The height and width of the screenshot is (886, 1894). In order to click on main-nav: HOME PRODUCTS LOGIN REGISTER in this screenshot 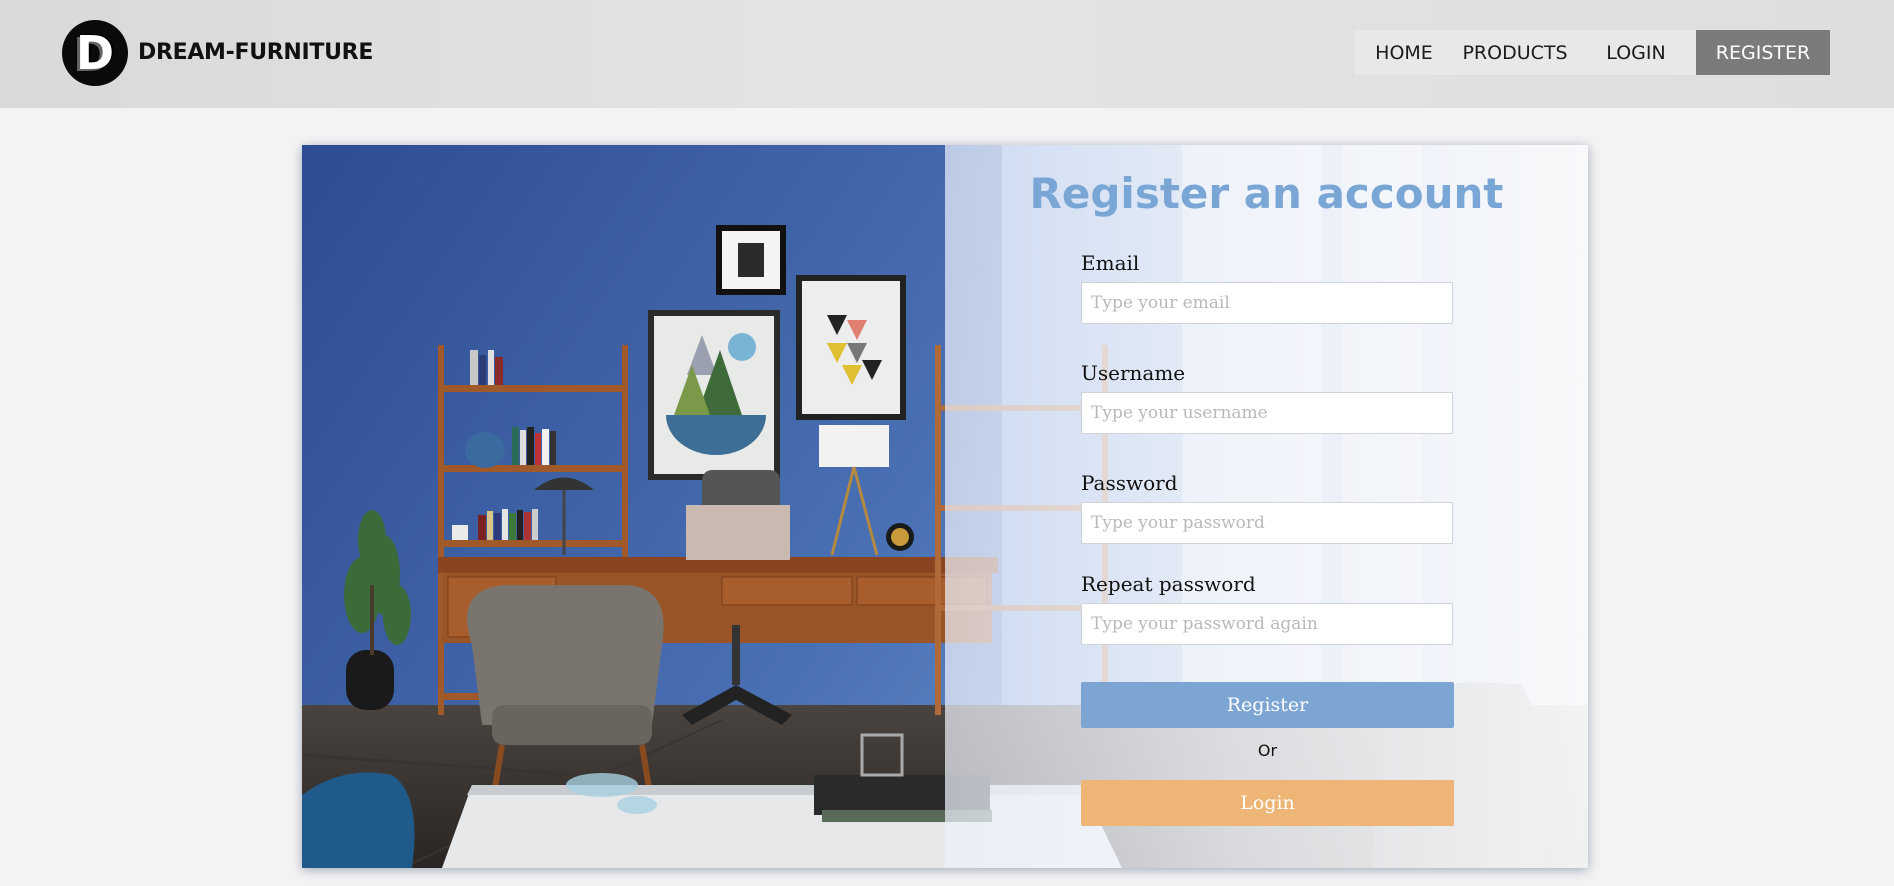, I will do `click(1592, 52)`.